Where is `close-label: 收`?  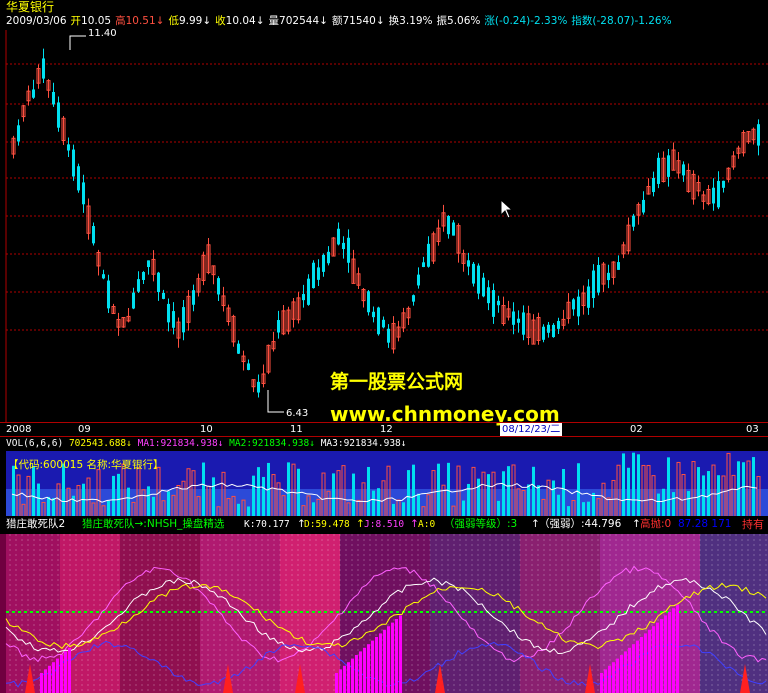
close-label: 收 is located at coordinates (220, 21).